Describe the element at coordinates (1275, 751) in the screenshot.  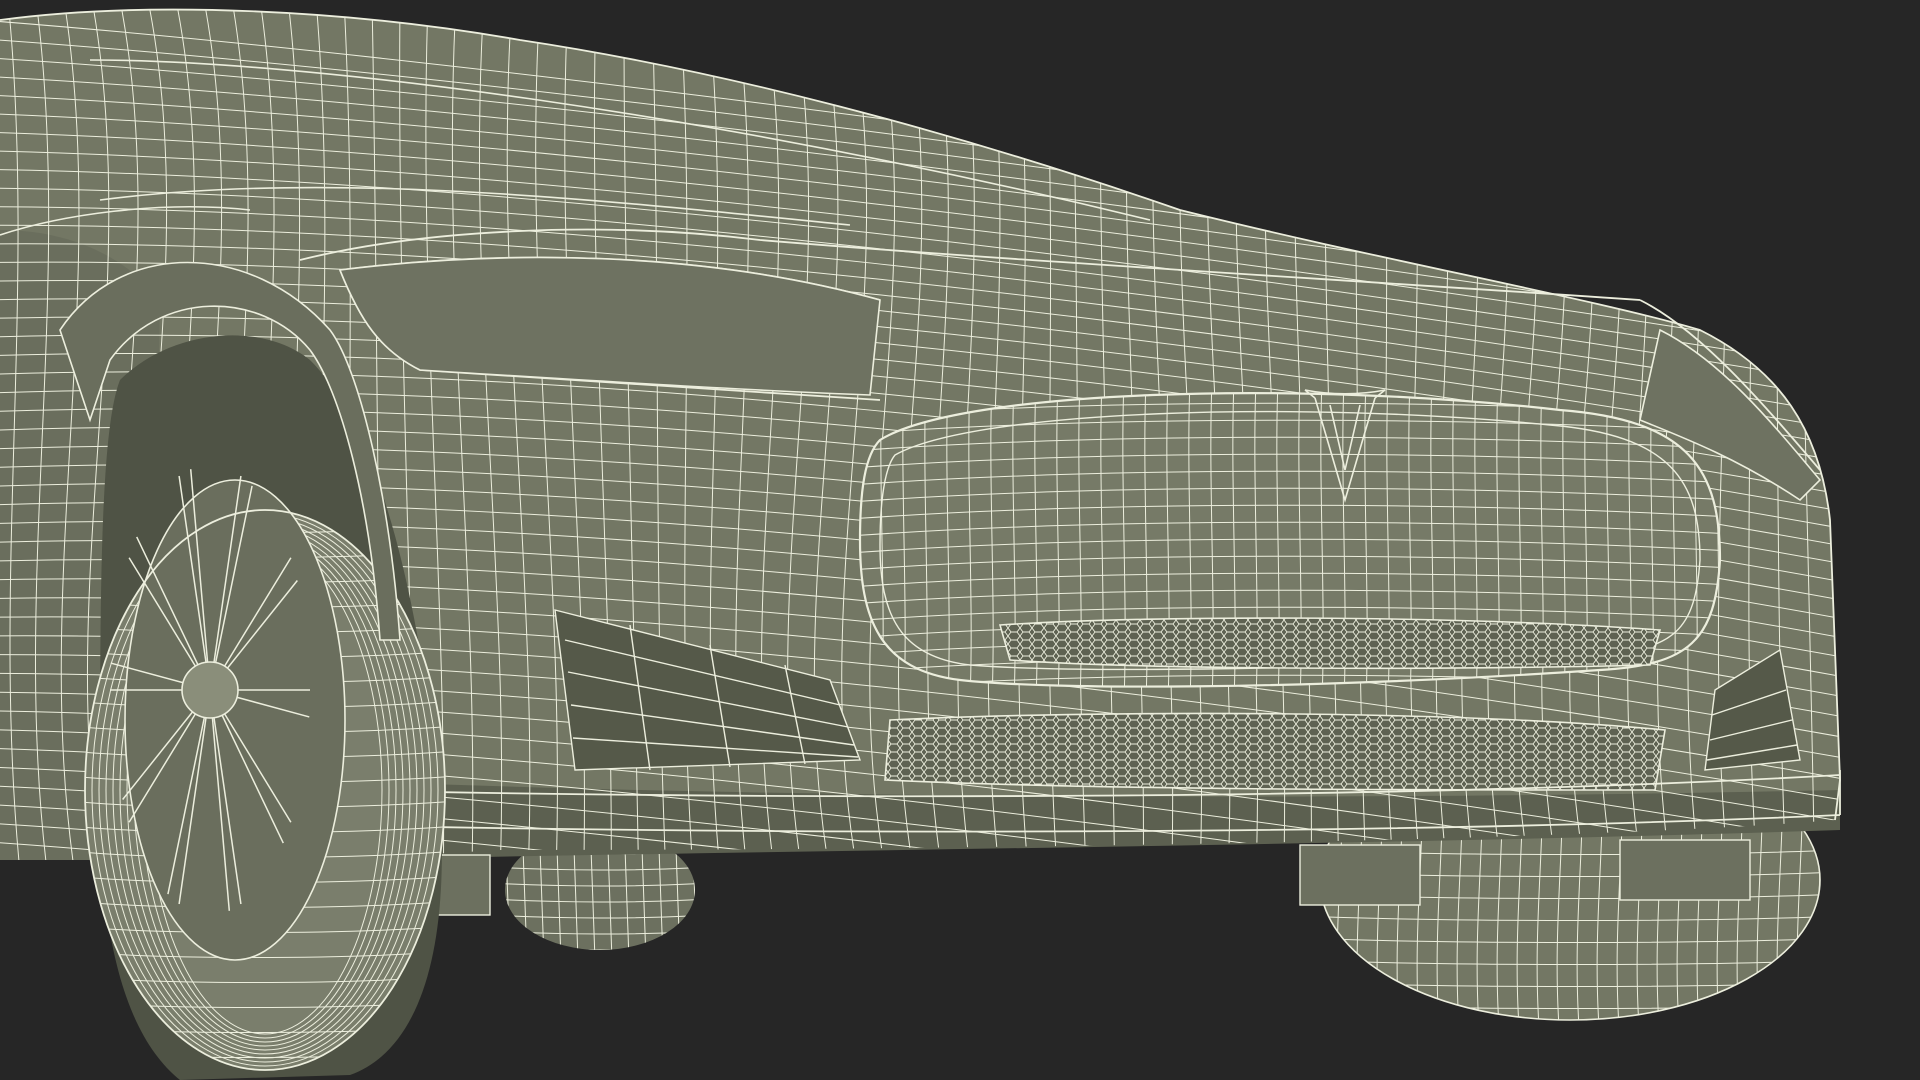
I see `lower-grille-mesh` at that location.